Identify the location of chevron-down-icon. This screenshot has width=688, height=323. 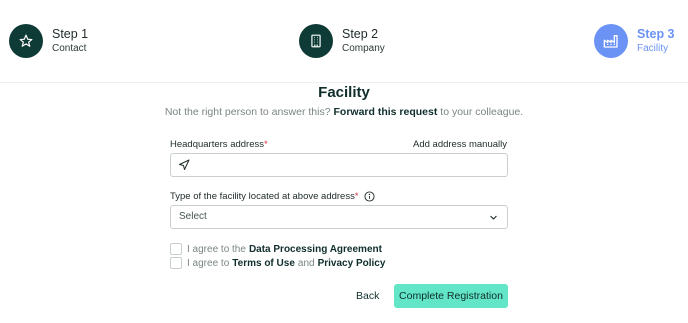
(493, 217).